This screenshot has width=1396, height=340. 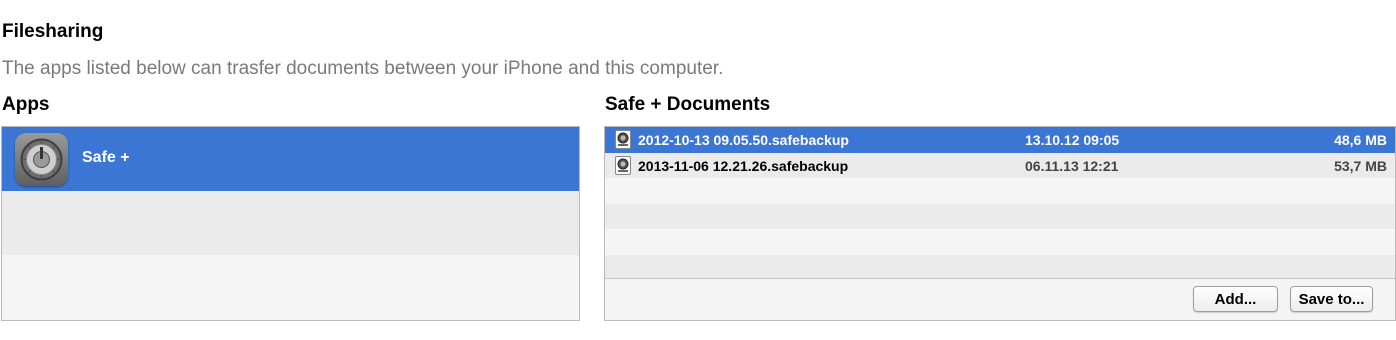 What do you see at coordinates (26, 104) in the screenshot?
I see `apps-heading: Apps` at bounding box center [26, 104].